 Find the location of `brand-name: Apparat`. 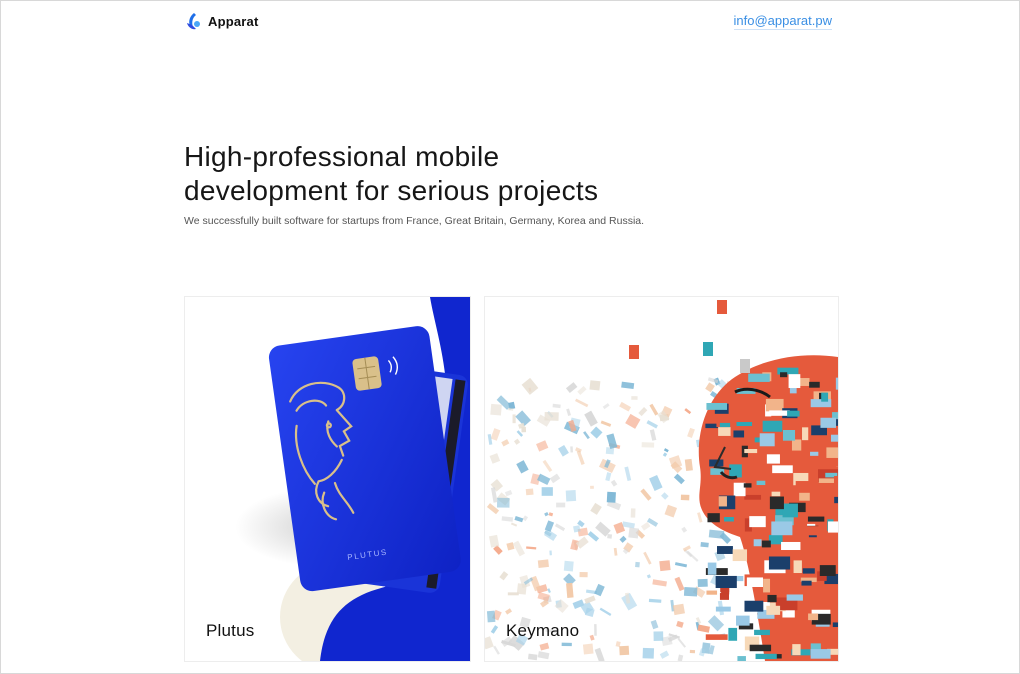

brand-name: Apparat is located at coordinates (233, 21).